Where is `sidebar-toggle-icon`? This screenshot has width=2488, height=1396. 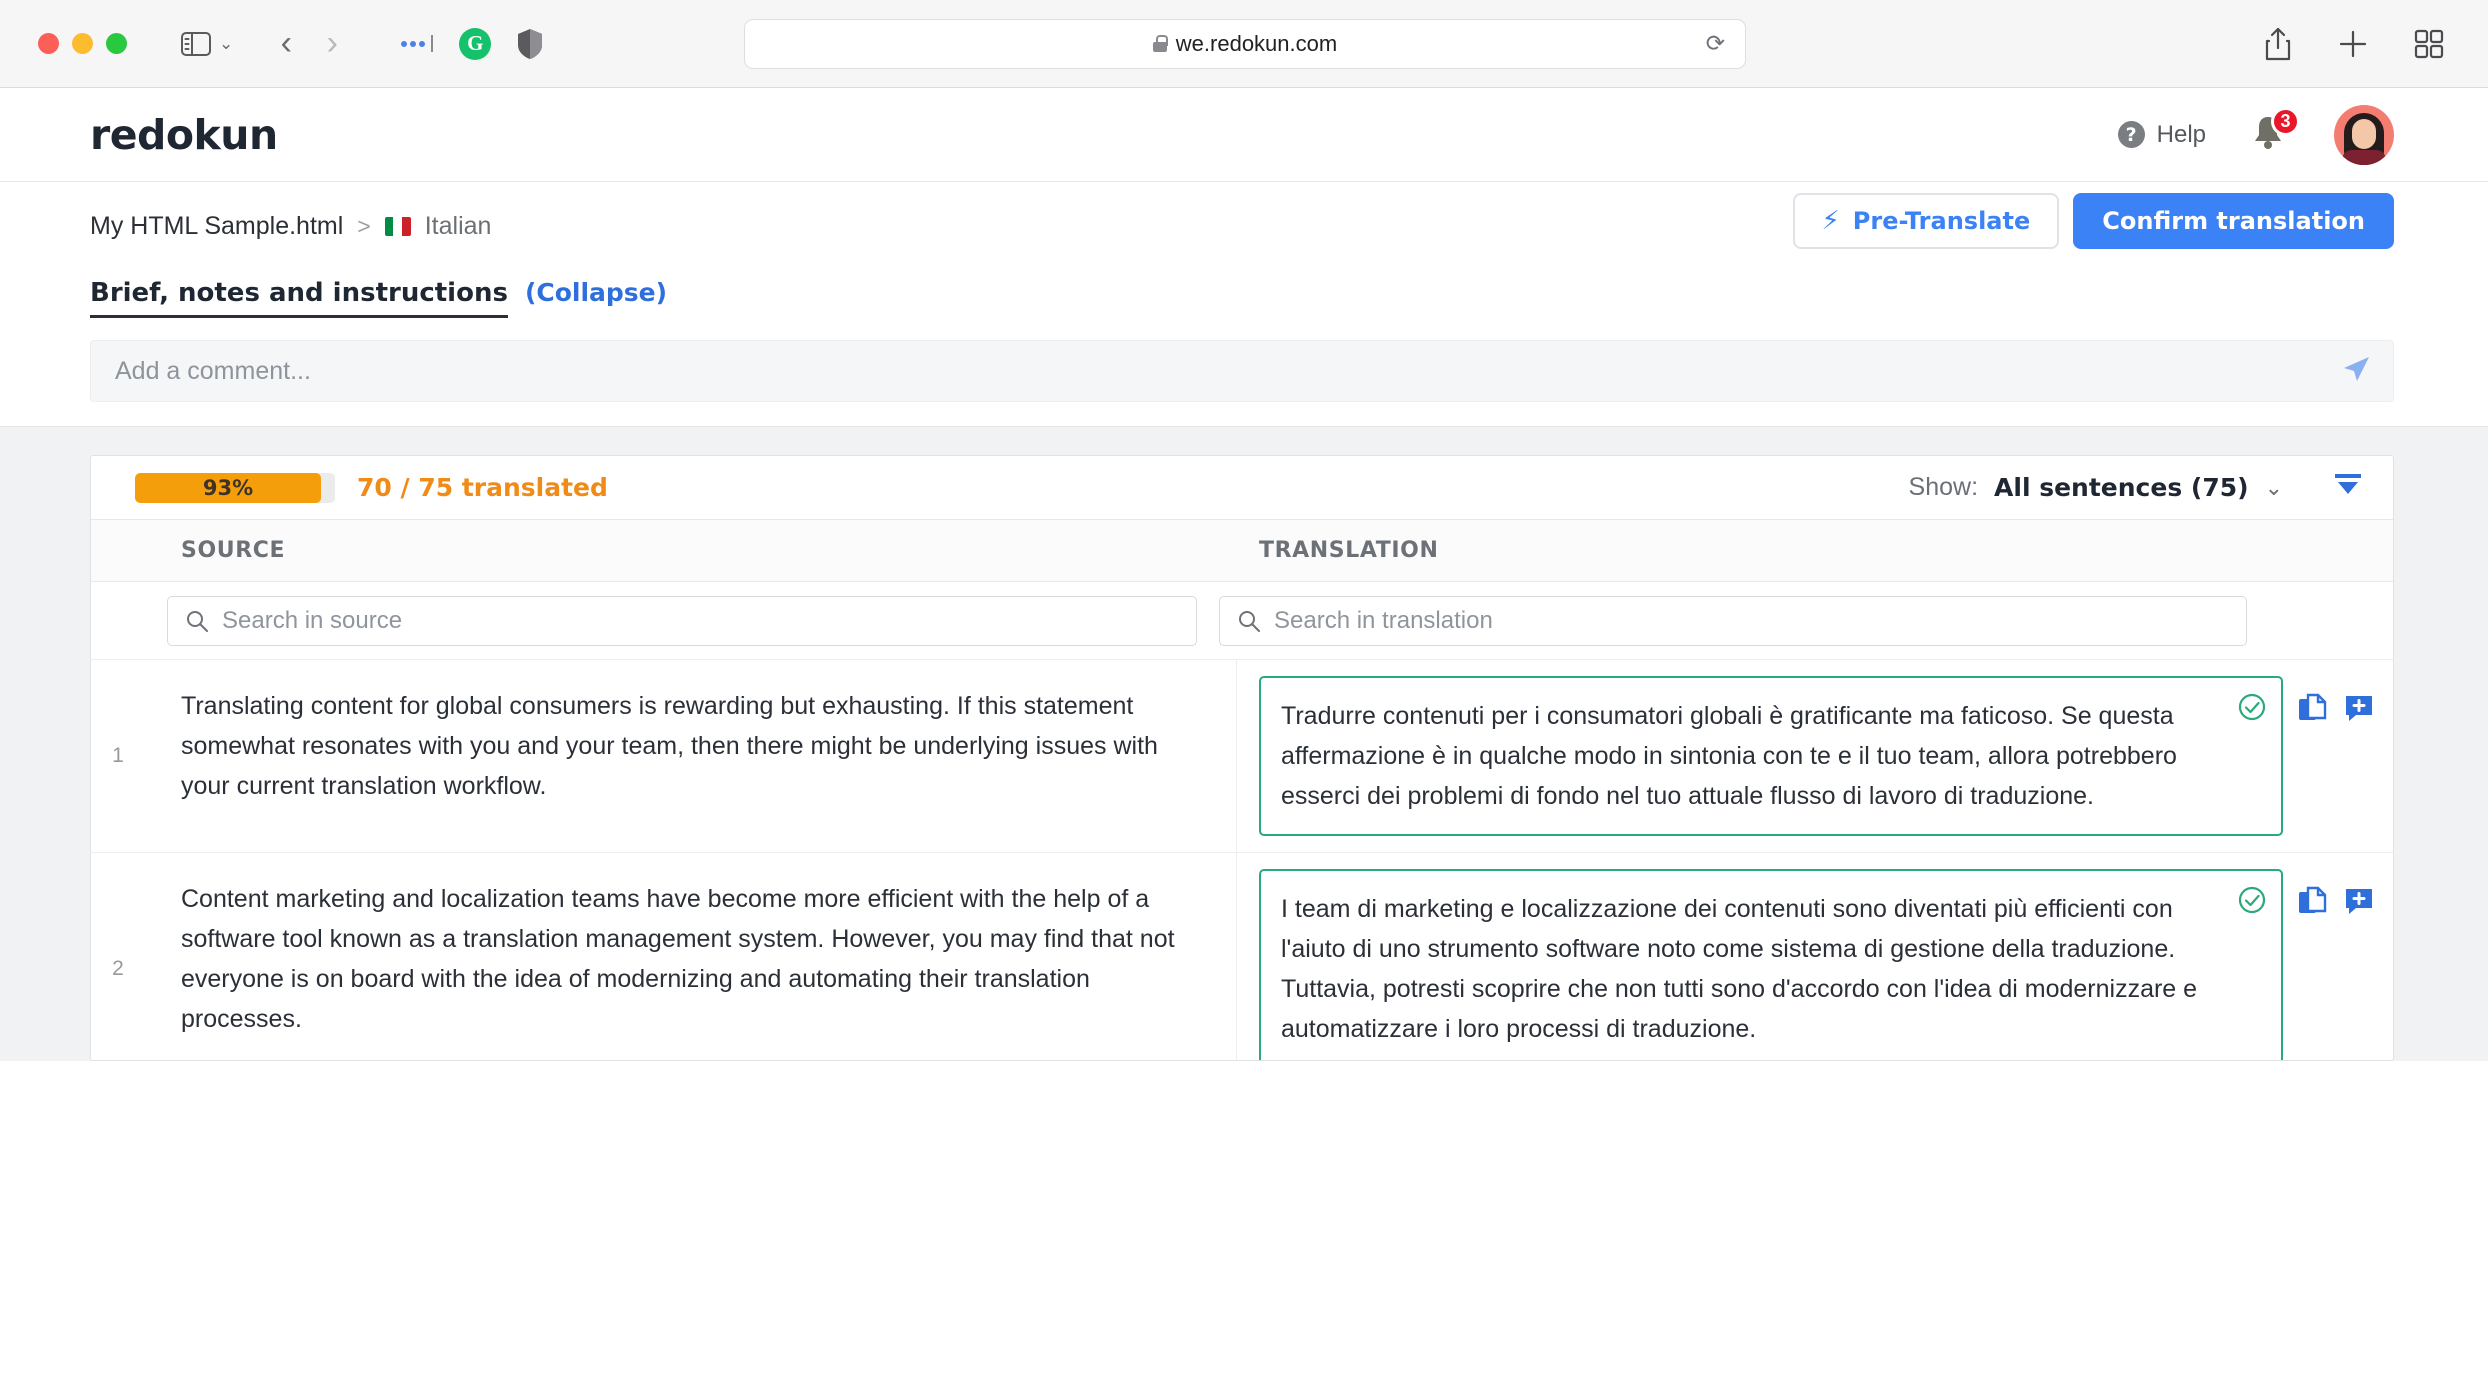 sidebar-toggle-icon is located at coordinates (196, 44).